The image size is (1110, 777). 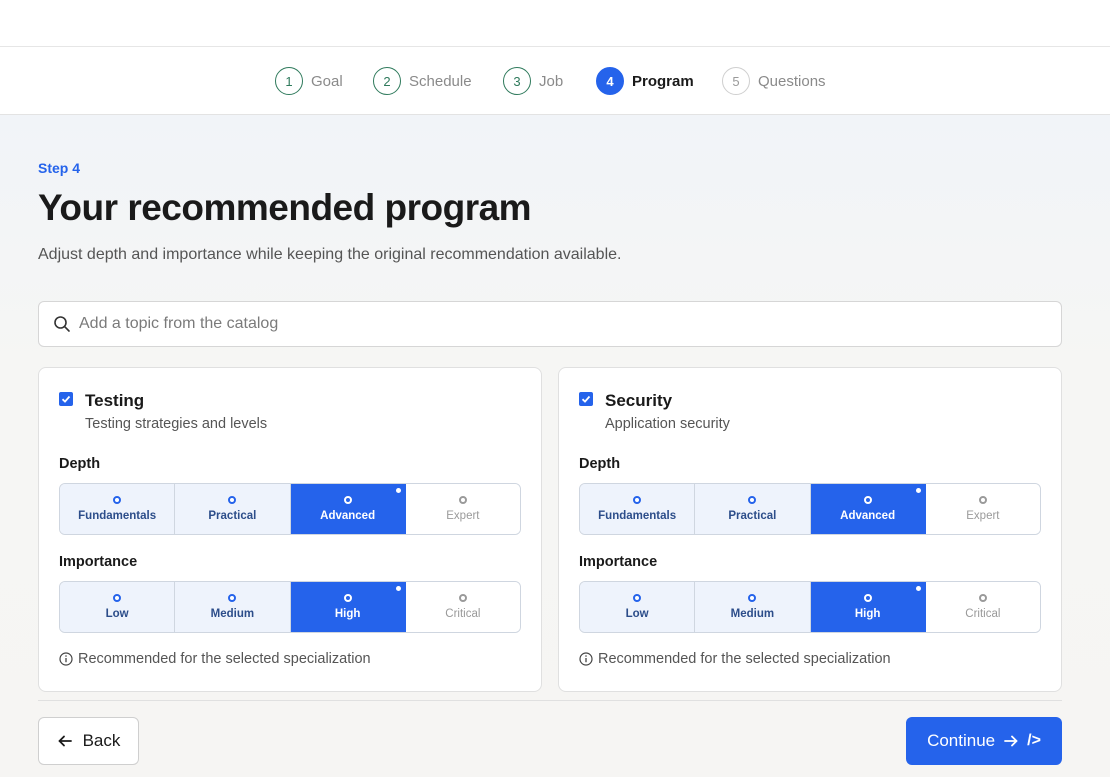 What do you see at coordinates (115, 400) in the screenshot?
I see `topic-name: Testing` at bounding box center [115, 400].